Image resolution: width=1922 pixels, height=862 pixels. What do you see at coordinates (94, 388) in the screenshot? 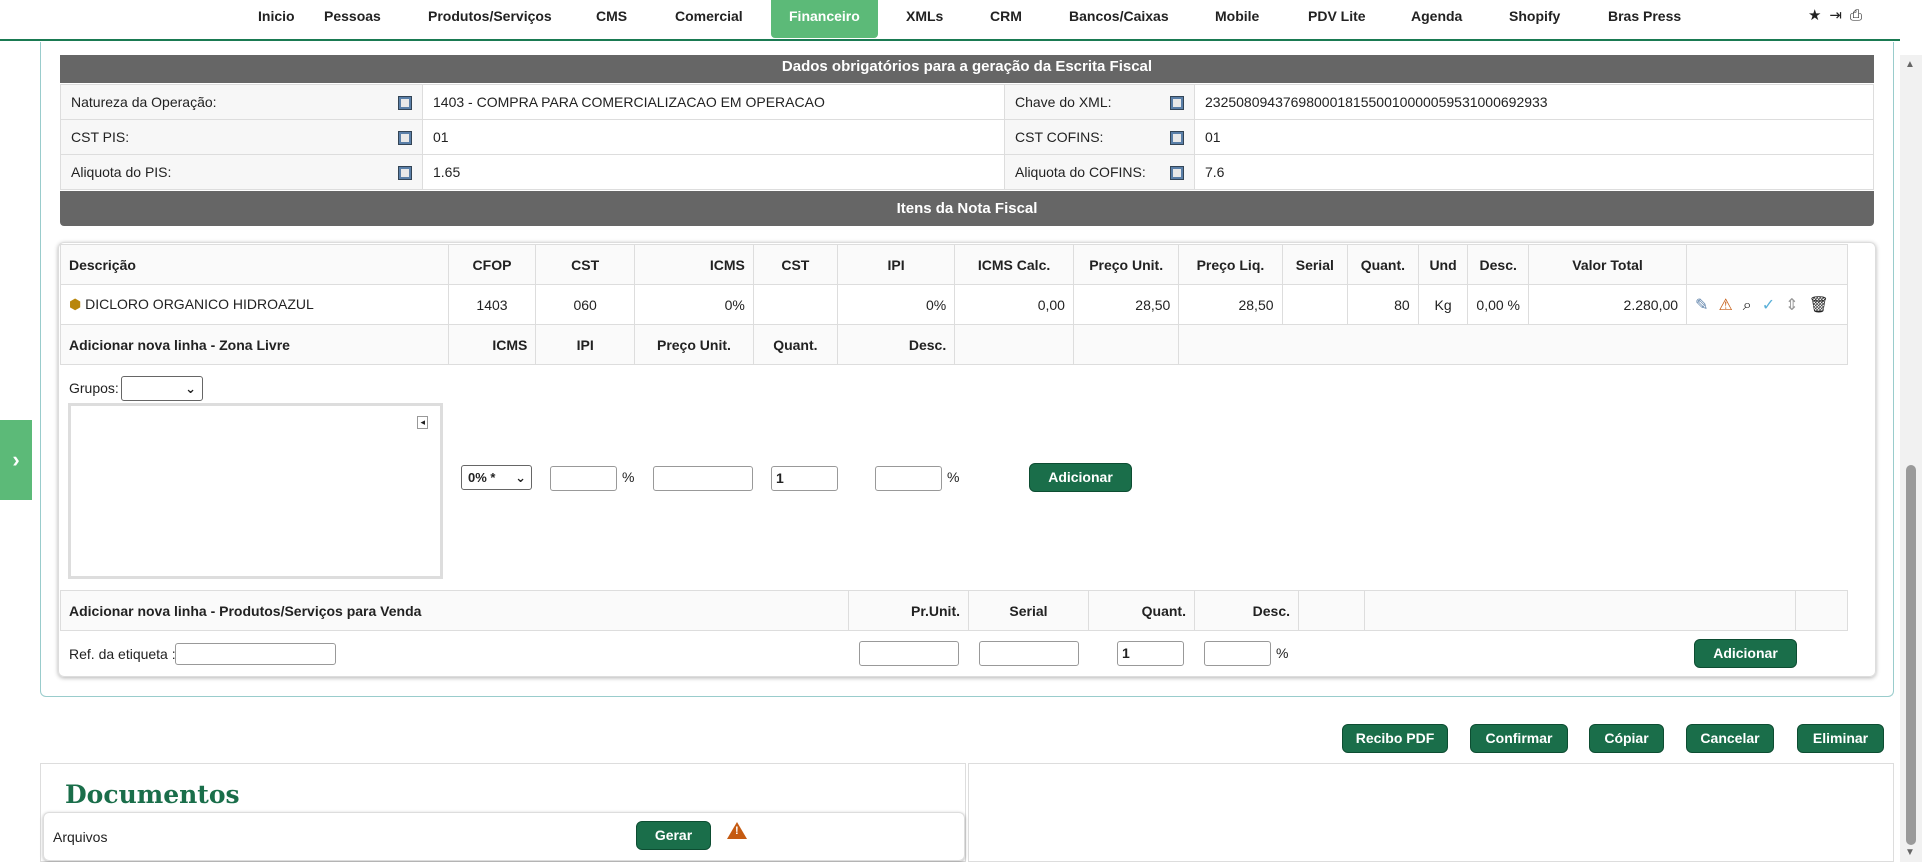
I see `grupos-label: Grupos:` at bounding box center [94, 388].